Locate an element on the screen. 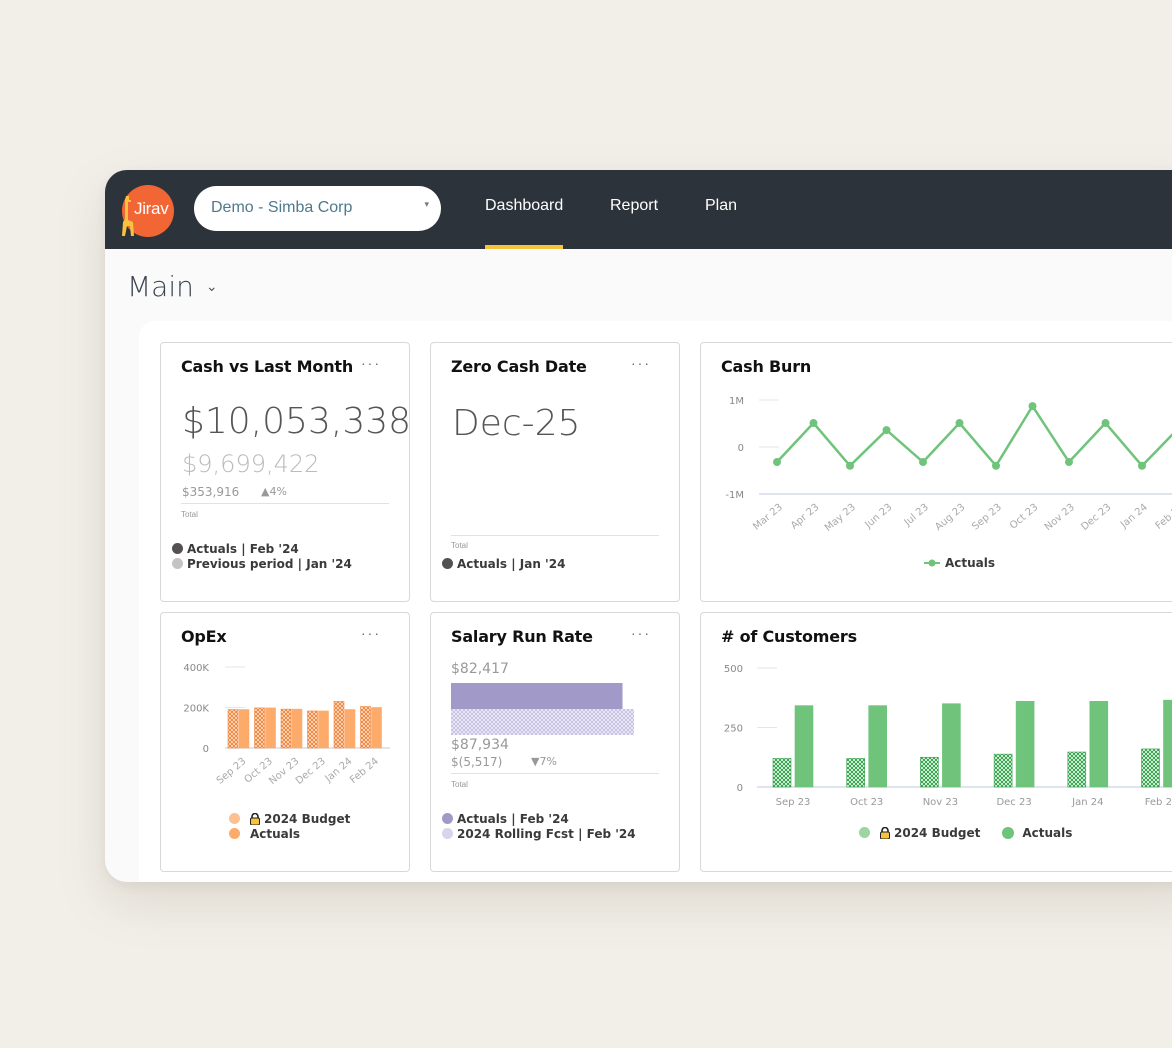 The width and height of the screenshot is (1172, 1048). card-title: Cash Burn is located at coordinates (766, 366).